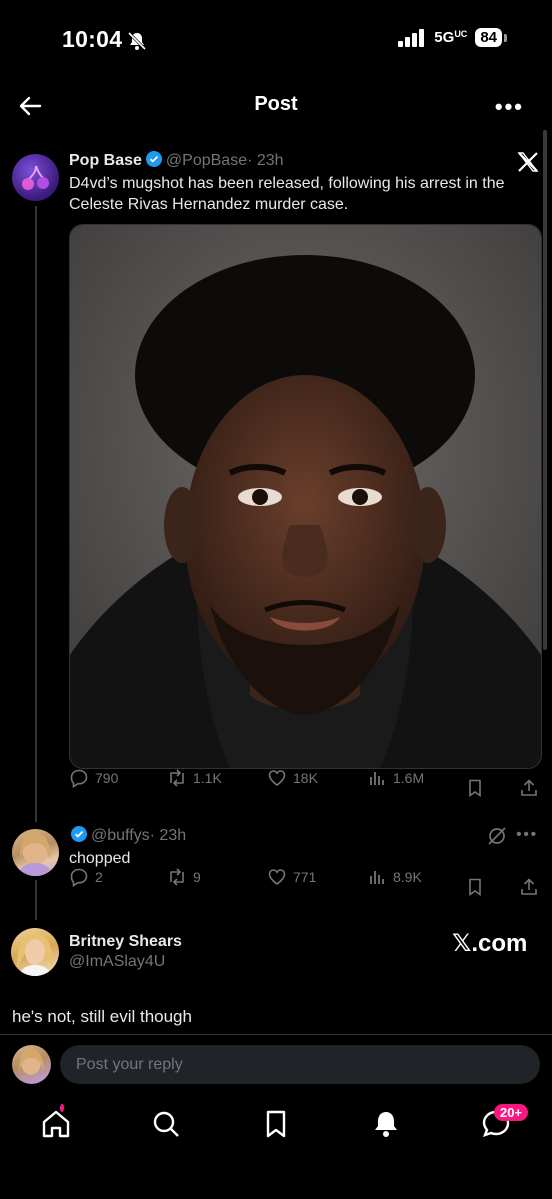  Describe the element at coordinates (100, 858) in the screenshot. I see `reply-text: chopped` at that location.